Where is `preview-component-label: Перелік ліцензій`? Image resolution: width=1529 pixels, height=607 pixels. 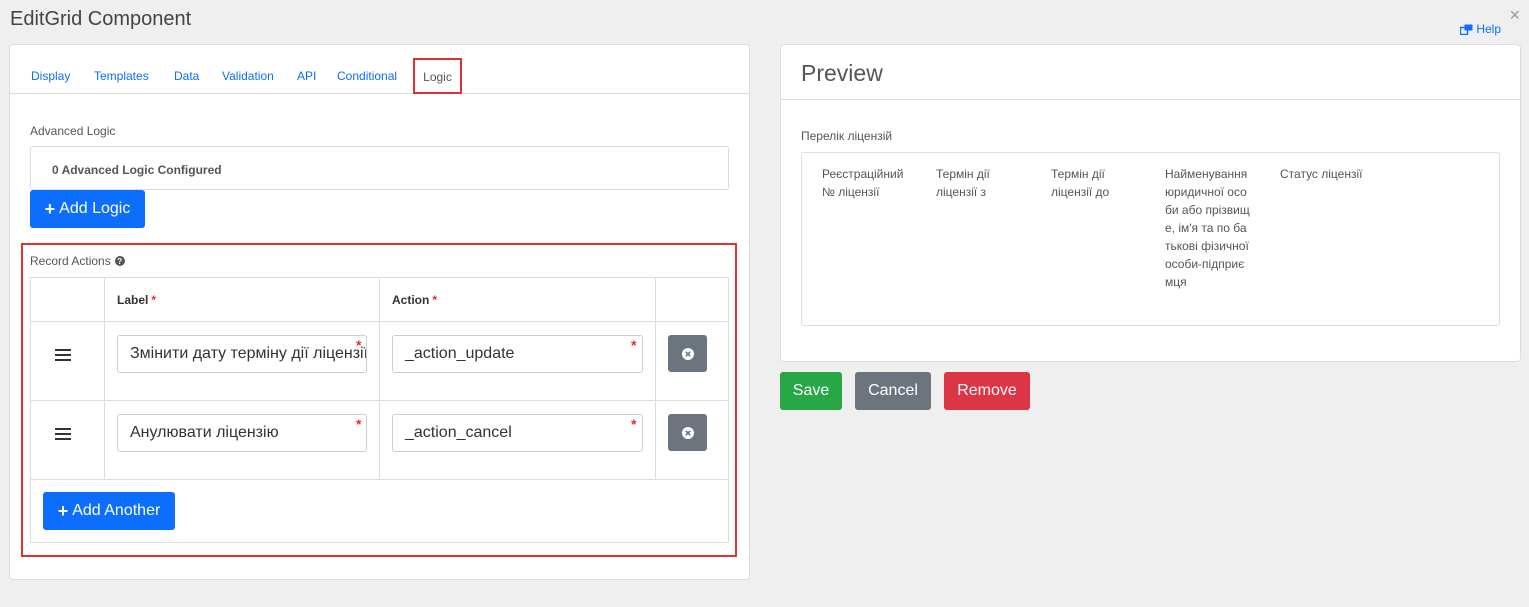 preview-component-label: Перелік ліцензій is located at coordinates (847, 136).